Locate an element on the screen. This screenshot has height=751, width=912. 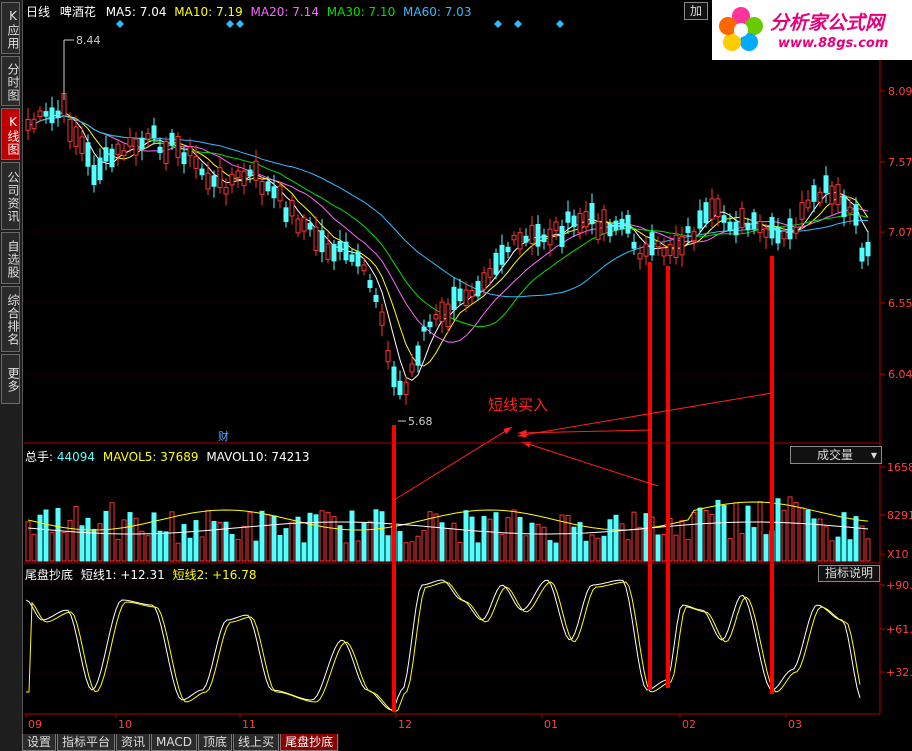
tab-indicator-platform: 指标平台 is located at coordinates (86, 742).